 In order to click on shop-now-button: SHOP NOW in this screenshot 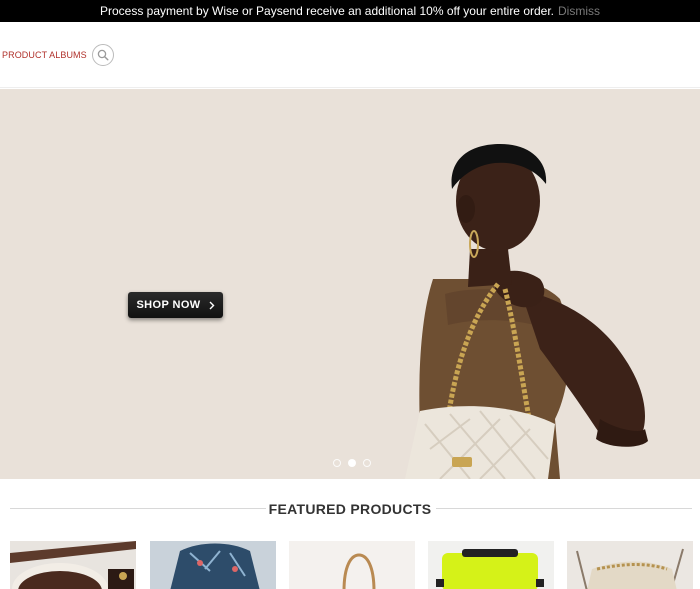, I will do `click(175, 305)`.